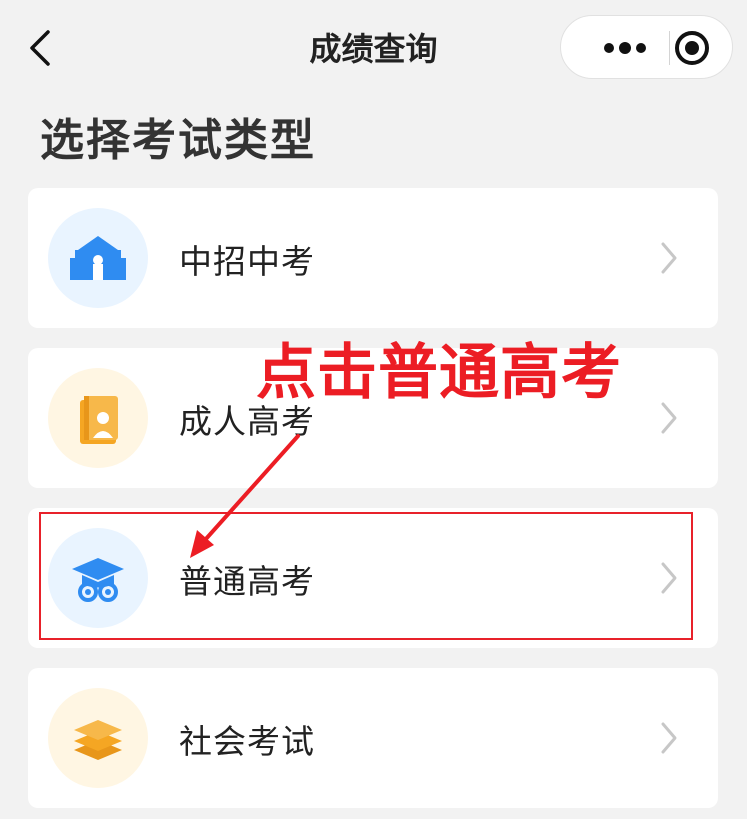 Image resolution: width=747 pixels, height=819 pixels. Describe the element at coordinates (247, 581) in the screenshot. I see `exam-label: 普通高考` at that location.